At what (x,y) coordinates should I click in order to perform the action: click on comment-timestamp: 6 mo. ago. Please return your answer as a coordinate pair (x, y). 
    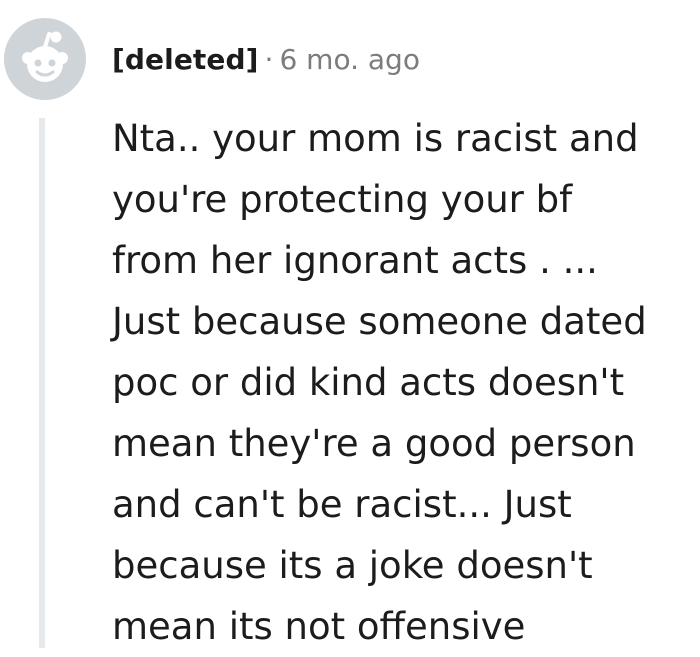
    Looking at the image, I should click on (349, 59).